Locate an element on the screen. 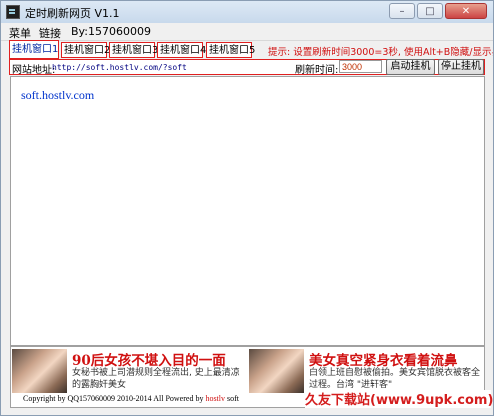 This screenshot has height=416, width=494. ad-headline: 90后女孩不堪入目的一面 is located at coordinates (149, 359).